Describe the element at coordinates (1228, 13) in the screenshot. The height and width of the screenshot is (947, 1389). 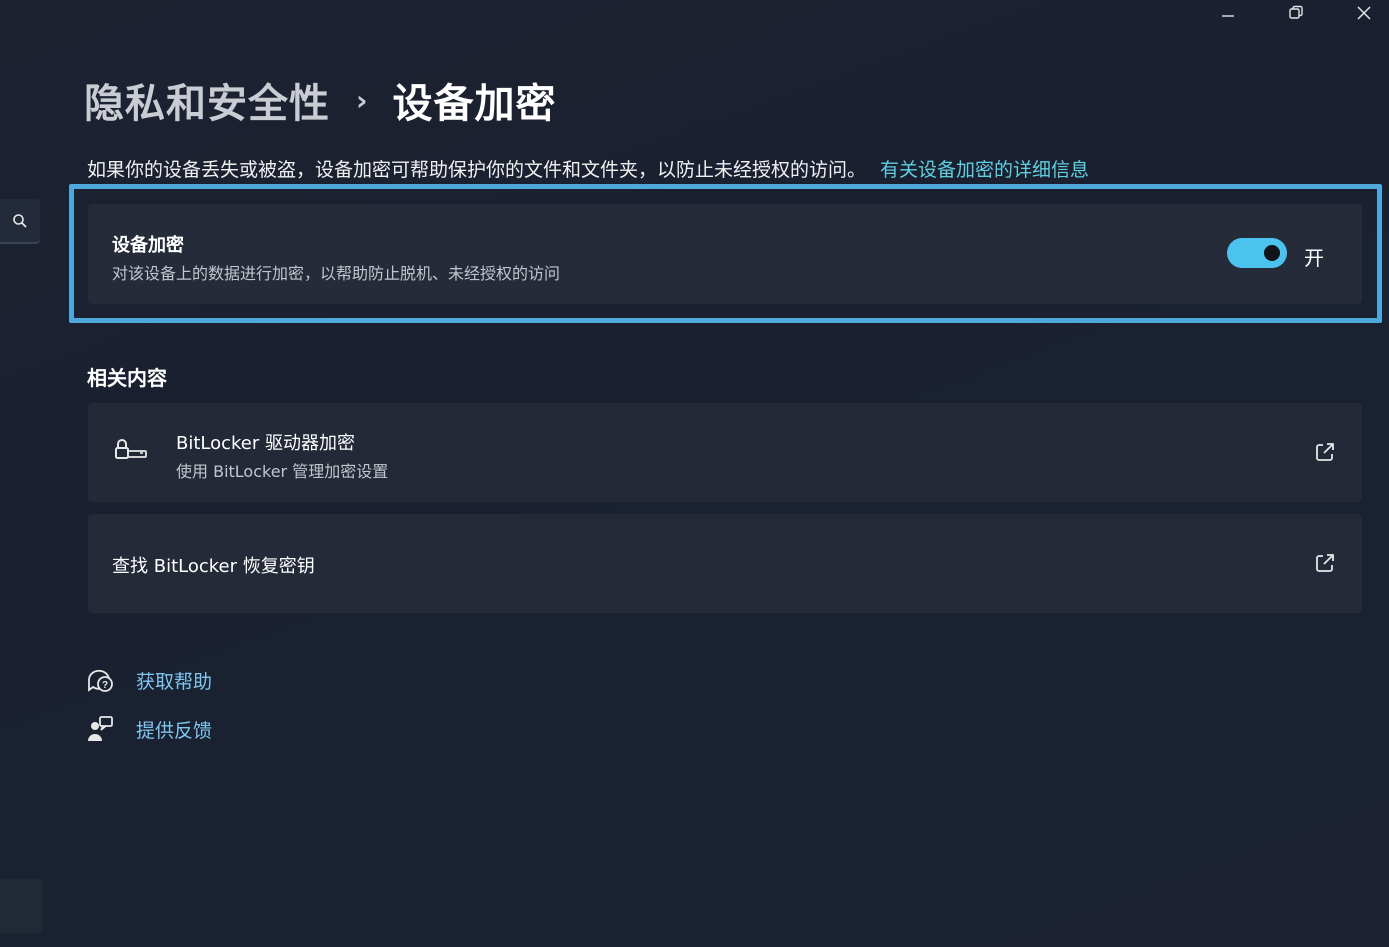
I see `minimize-button` at that location.